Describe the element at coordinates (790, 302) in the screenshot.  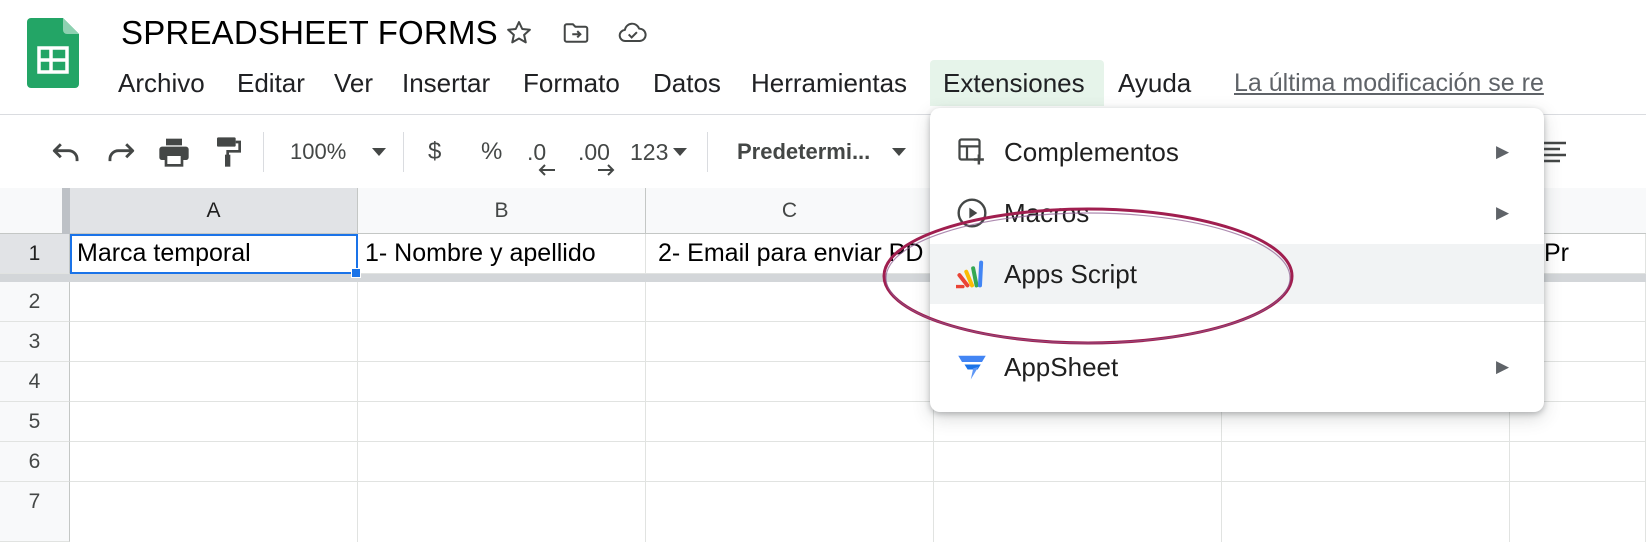
I see `cell-c2` at that location.